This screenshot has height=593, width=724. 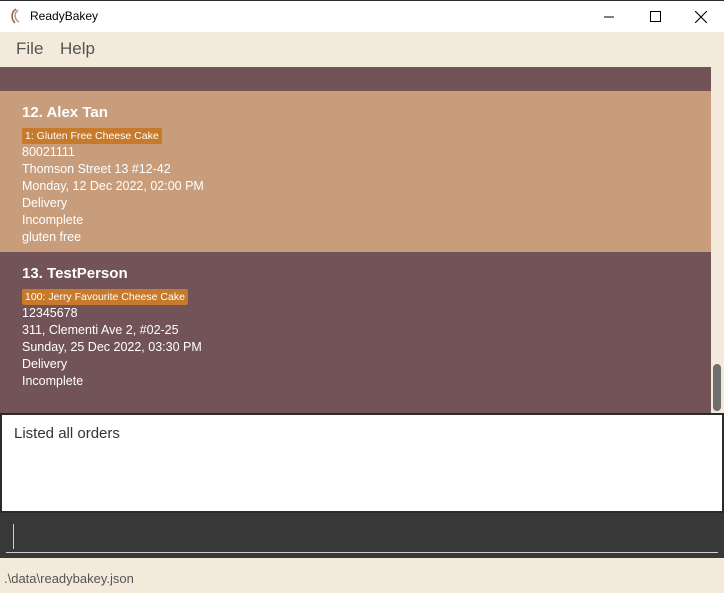 I want to click on menu-bar: File Help, so click(x=362, y=49).